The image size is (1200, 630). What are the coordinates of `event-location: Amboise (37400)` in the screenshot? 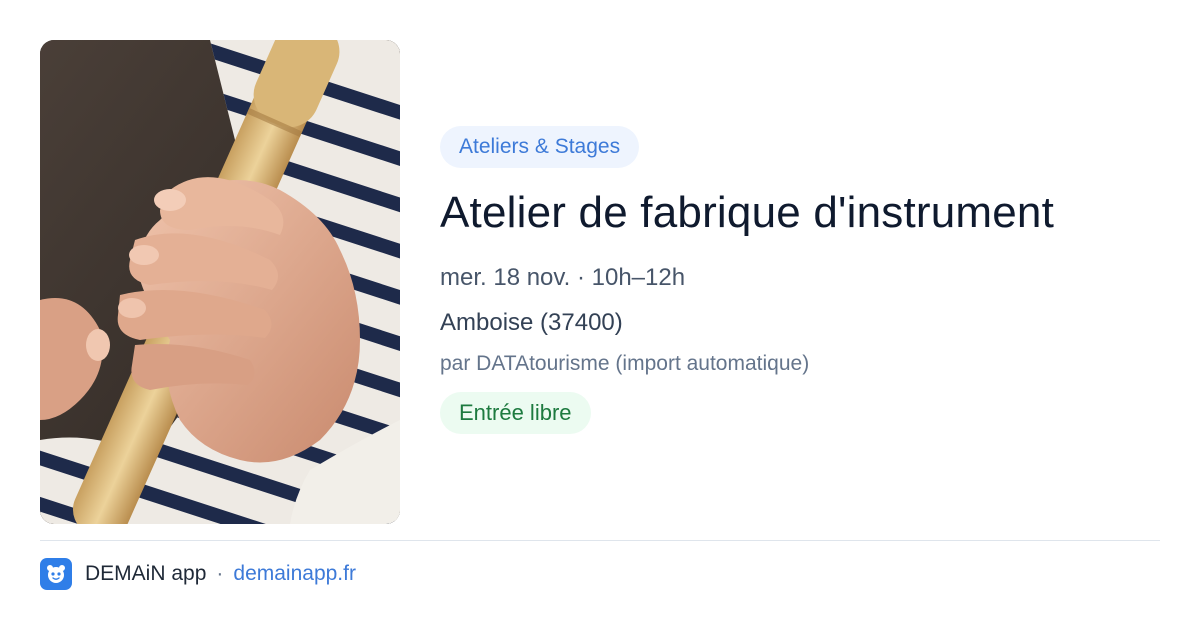 It's located at (531, 322).